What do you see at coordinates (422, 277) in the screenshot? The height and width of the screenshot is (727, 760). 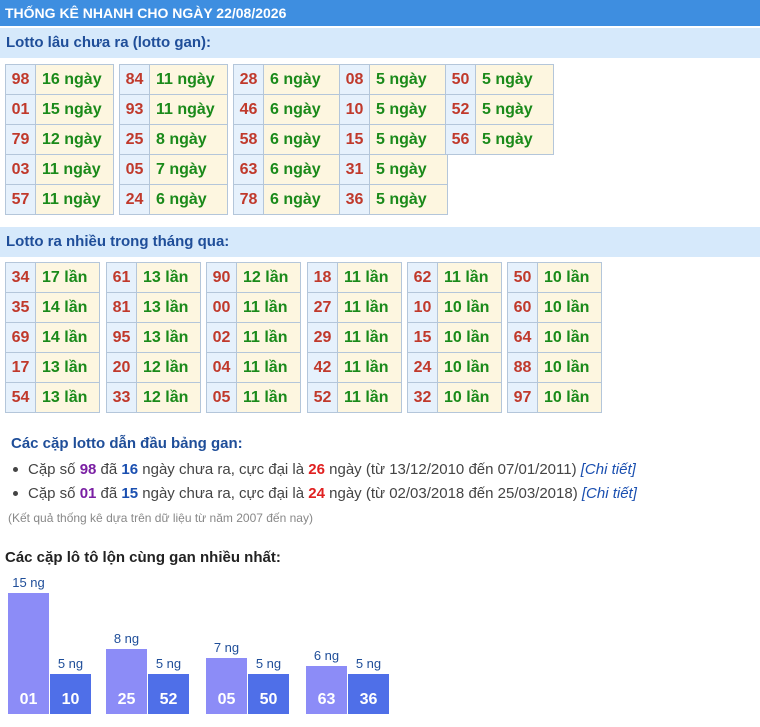 I see `lotto-number: 62` at bounding box center [422, 277].